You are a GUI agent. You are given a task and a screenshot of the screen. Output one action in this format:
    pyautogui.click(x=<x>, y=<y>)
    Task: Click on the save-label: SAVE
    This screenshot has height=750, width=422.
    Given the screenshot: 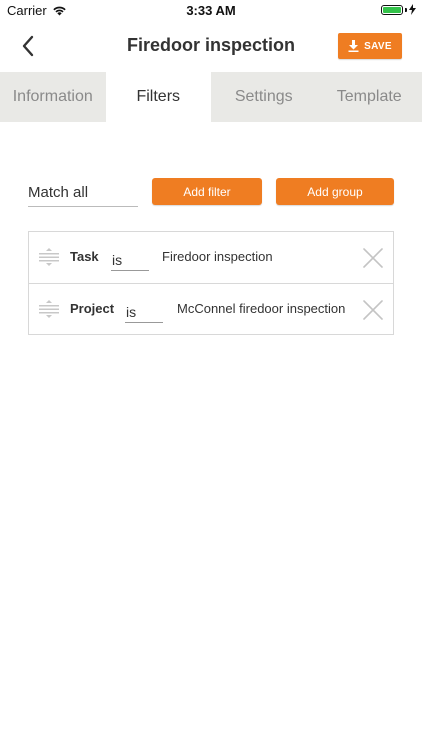 What is the action you would take?
    pyautogui.click(x=378, y=46)
    